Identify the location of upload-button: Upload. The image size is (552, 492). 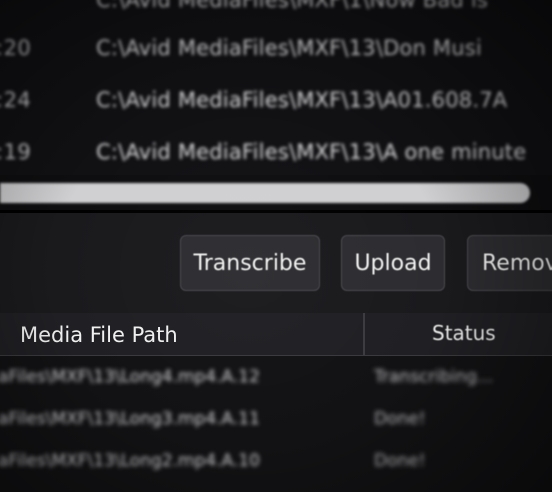
(393, 263).